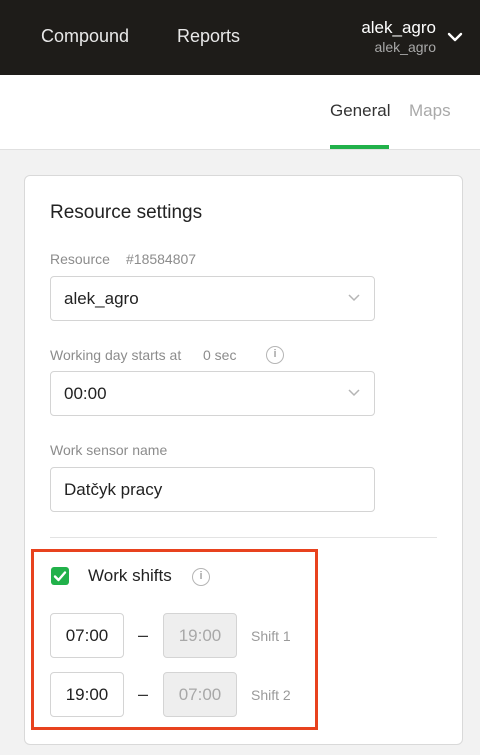  Describe the element at coordinates (101, 298) in the screenshot. I see `resource-select-value: alek_agro` at that location.